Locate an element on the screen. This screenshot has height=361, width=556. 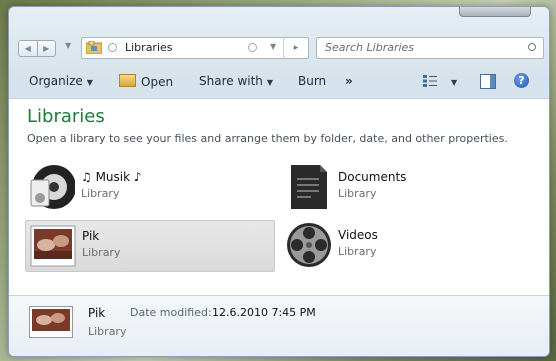
libraries-folder-icon is located at coordinates (94, 47).